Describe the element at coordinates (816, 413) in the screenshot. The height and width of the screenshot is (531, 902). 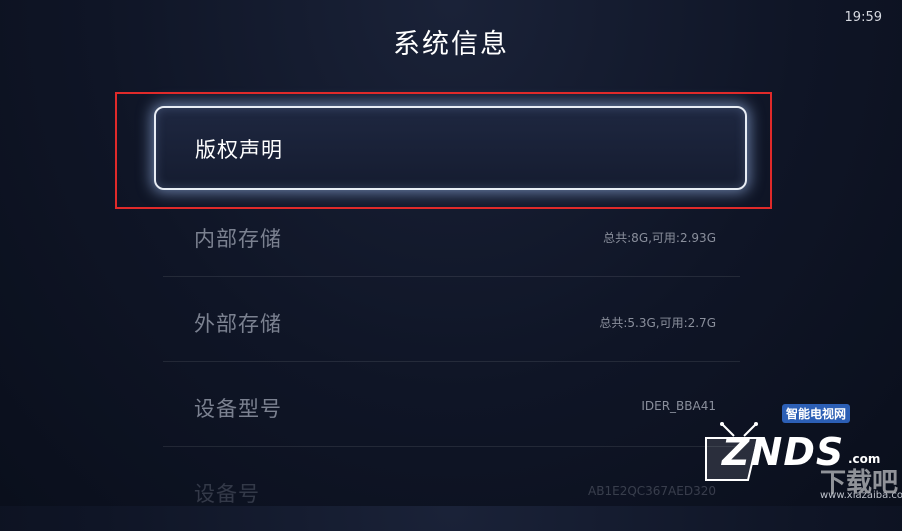
I see `watermark-subtitle: 智能电视网` at that location.